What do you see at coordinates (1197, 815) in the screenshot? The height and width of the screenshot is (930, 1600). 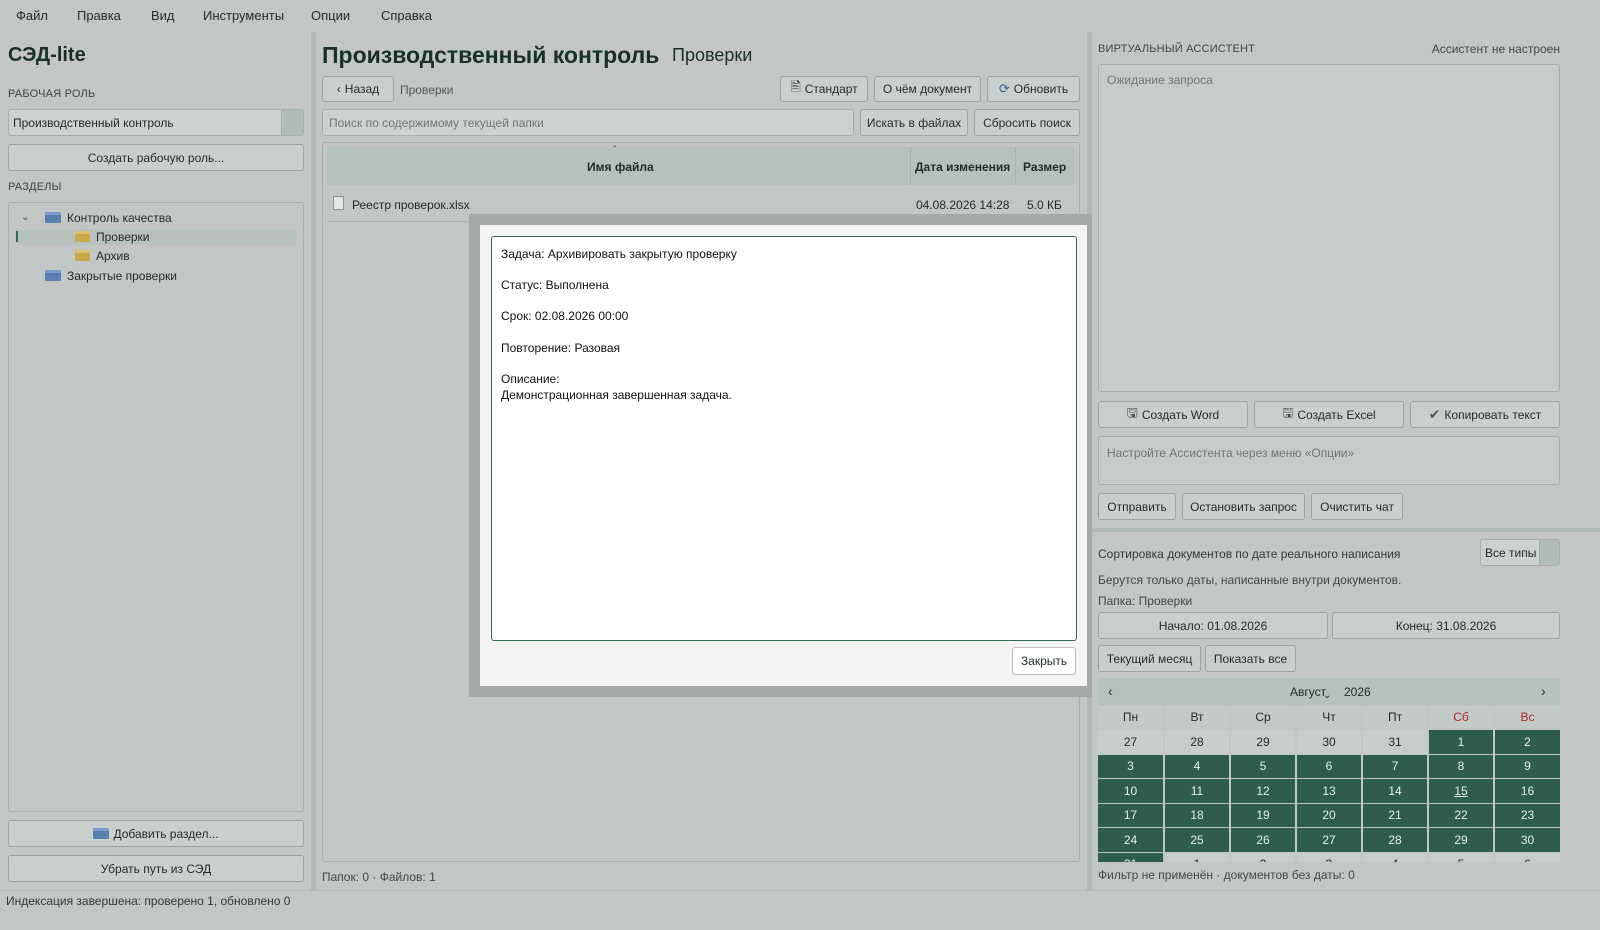 I see `calendar-day: 18` at bounding box center [1197, 815].